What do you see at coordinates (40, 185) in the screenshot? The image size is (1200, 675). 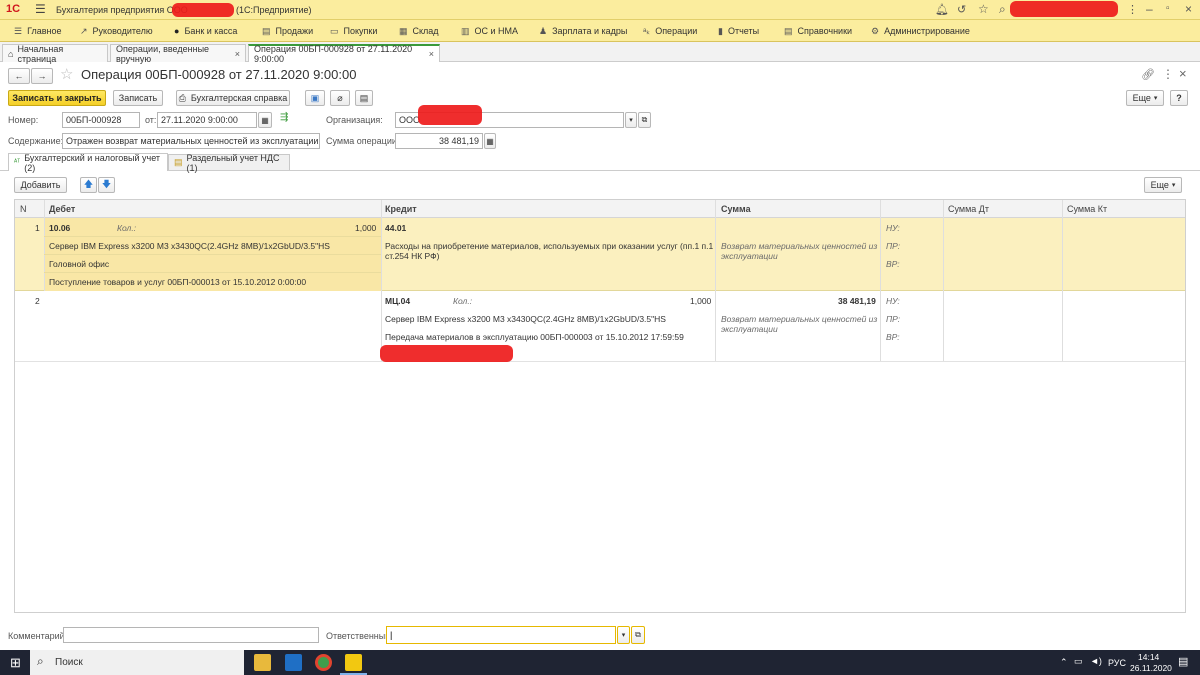 I see `add-row-button: Добавить` at bounding box center [40, 185].